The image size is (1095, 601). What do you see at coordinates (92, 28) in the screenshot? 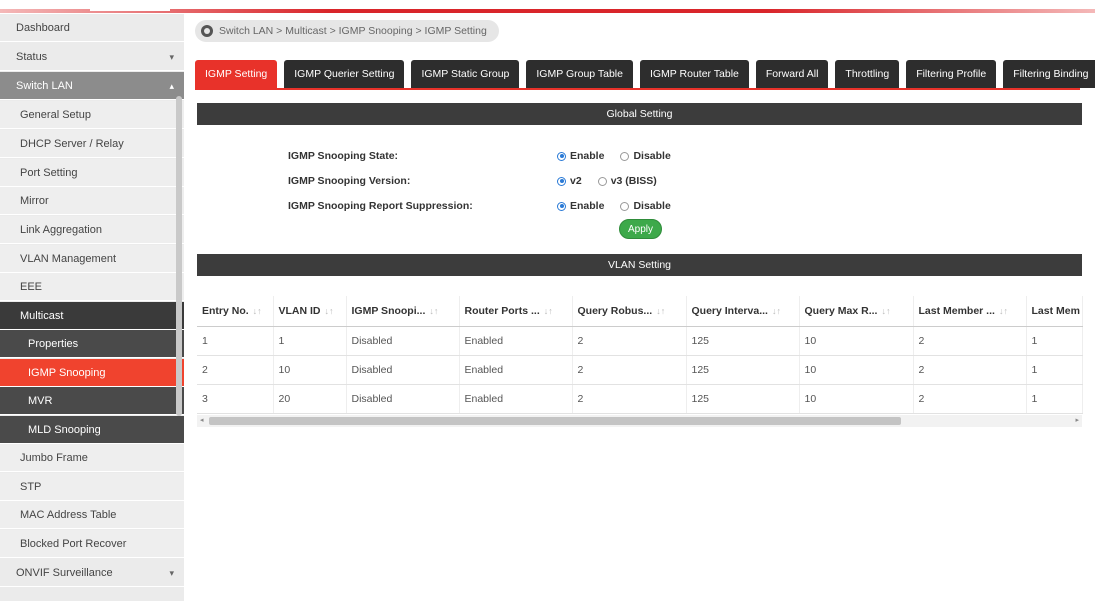
I see `sidebar-item-dashboard: Dashboard` at bounding box center [92, 28].